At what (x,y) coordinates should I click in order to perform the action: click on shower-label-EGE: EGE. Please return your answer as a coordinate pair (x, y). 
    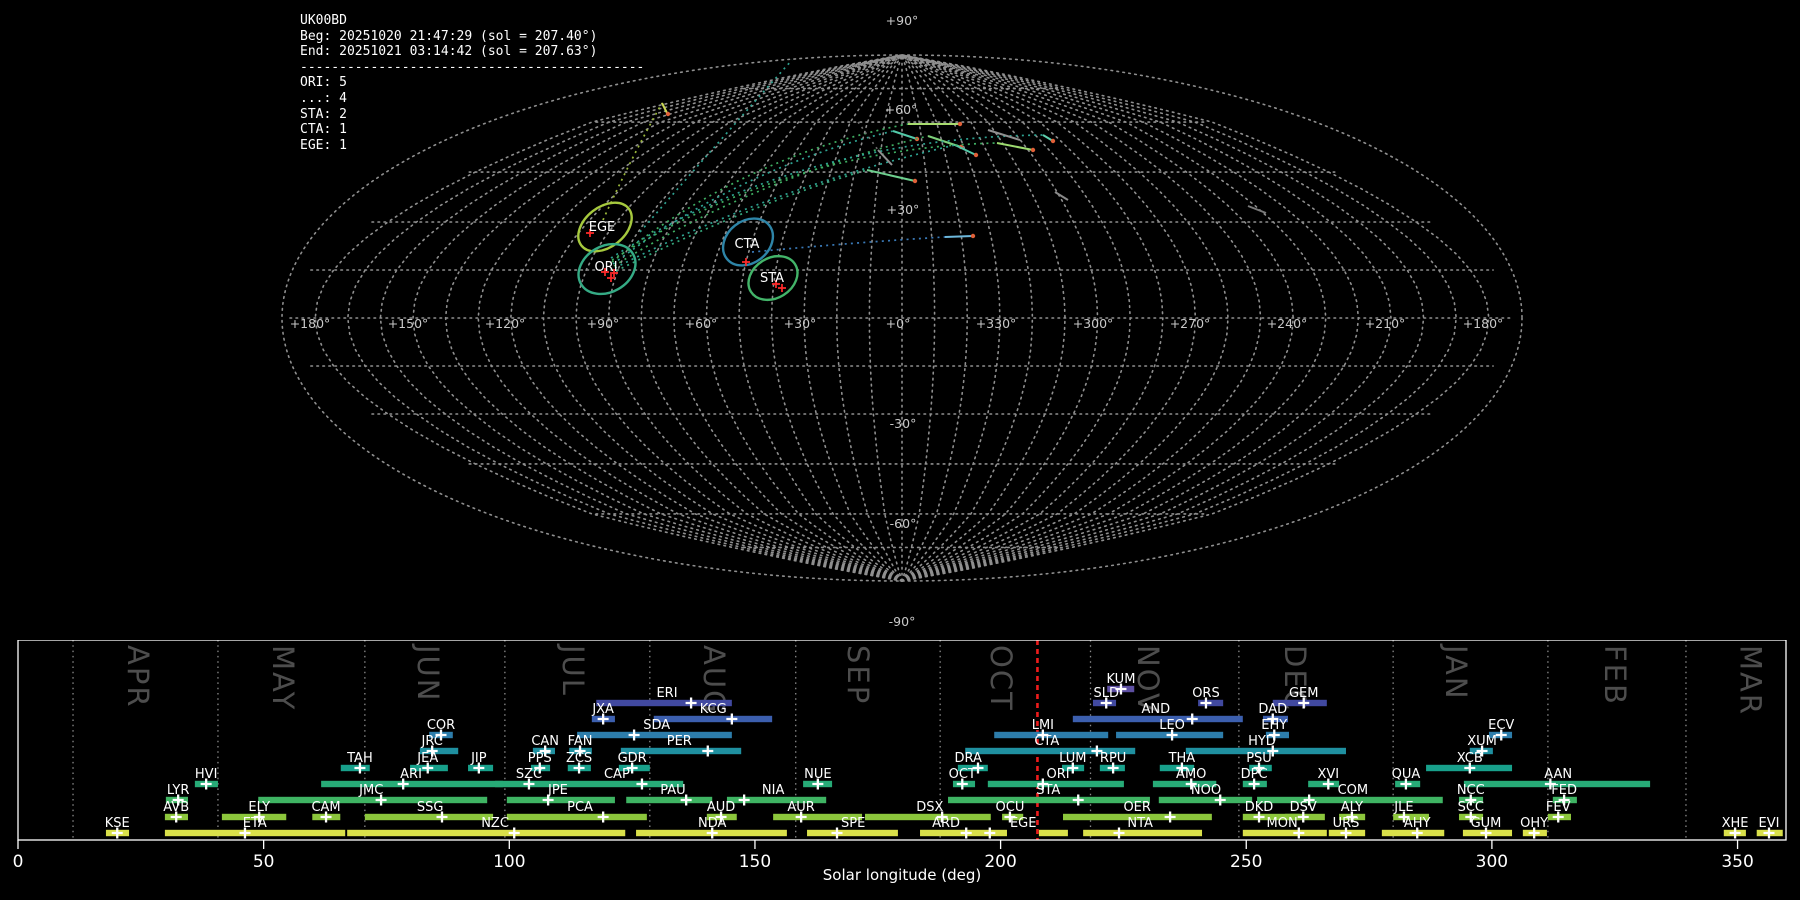
    Looking at the image, I should click on (1023, 823).